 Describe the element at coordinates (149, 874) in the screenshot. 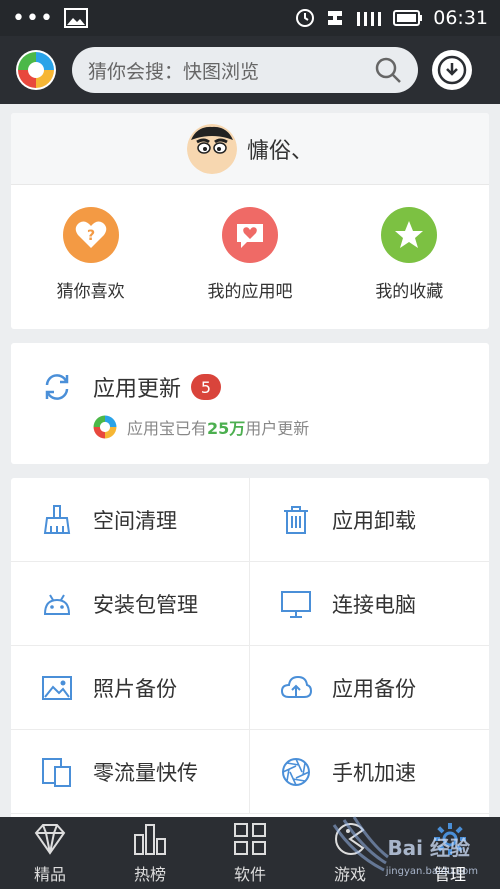

I see `tab-label: 热榜` at that location.